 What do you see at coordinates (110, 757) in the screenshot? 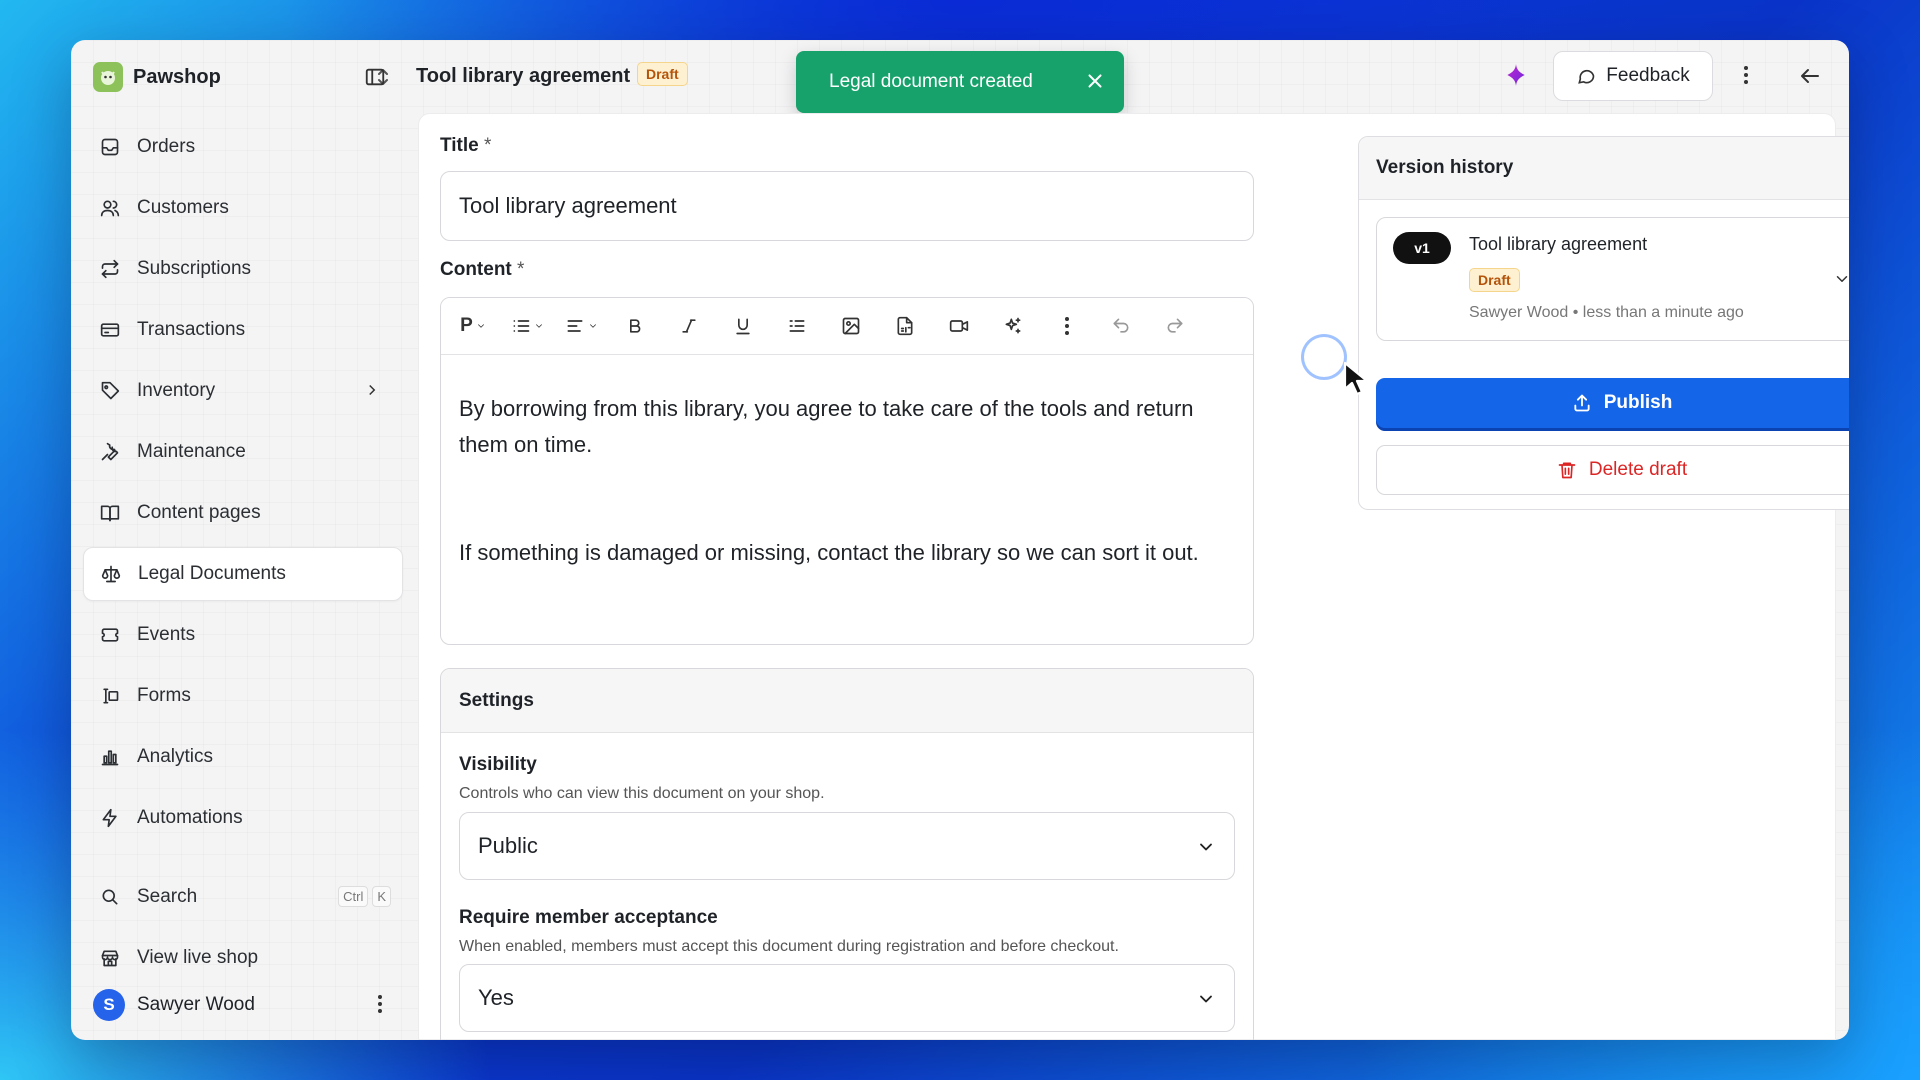
I see `bar-chart-icon` at bounding box center [110, 757].